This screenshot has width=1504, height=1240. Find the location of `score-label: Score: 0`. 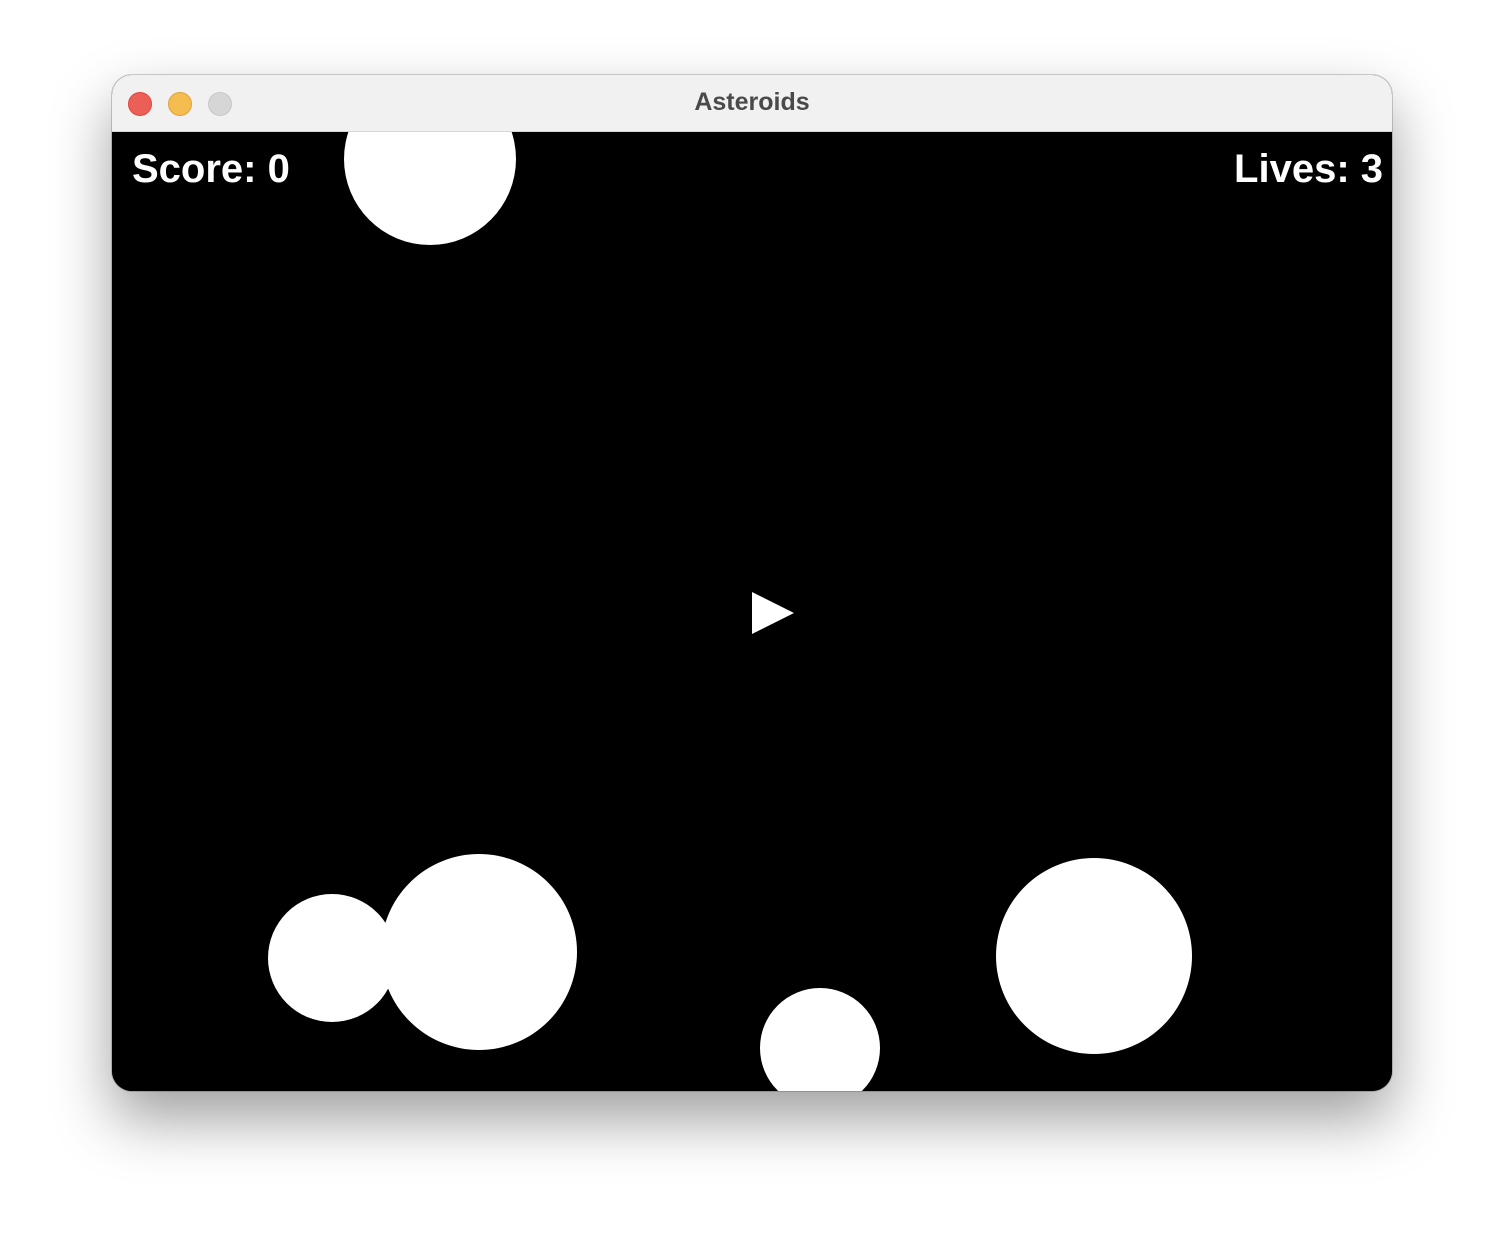

score-label: Score: 0 is located at coordinates (211, 169).